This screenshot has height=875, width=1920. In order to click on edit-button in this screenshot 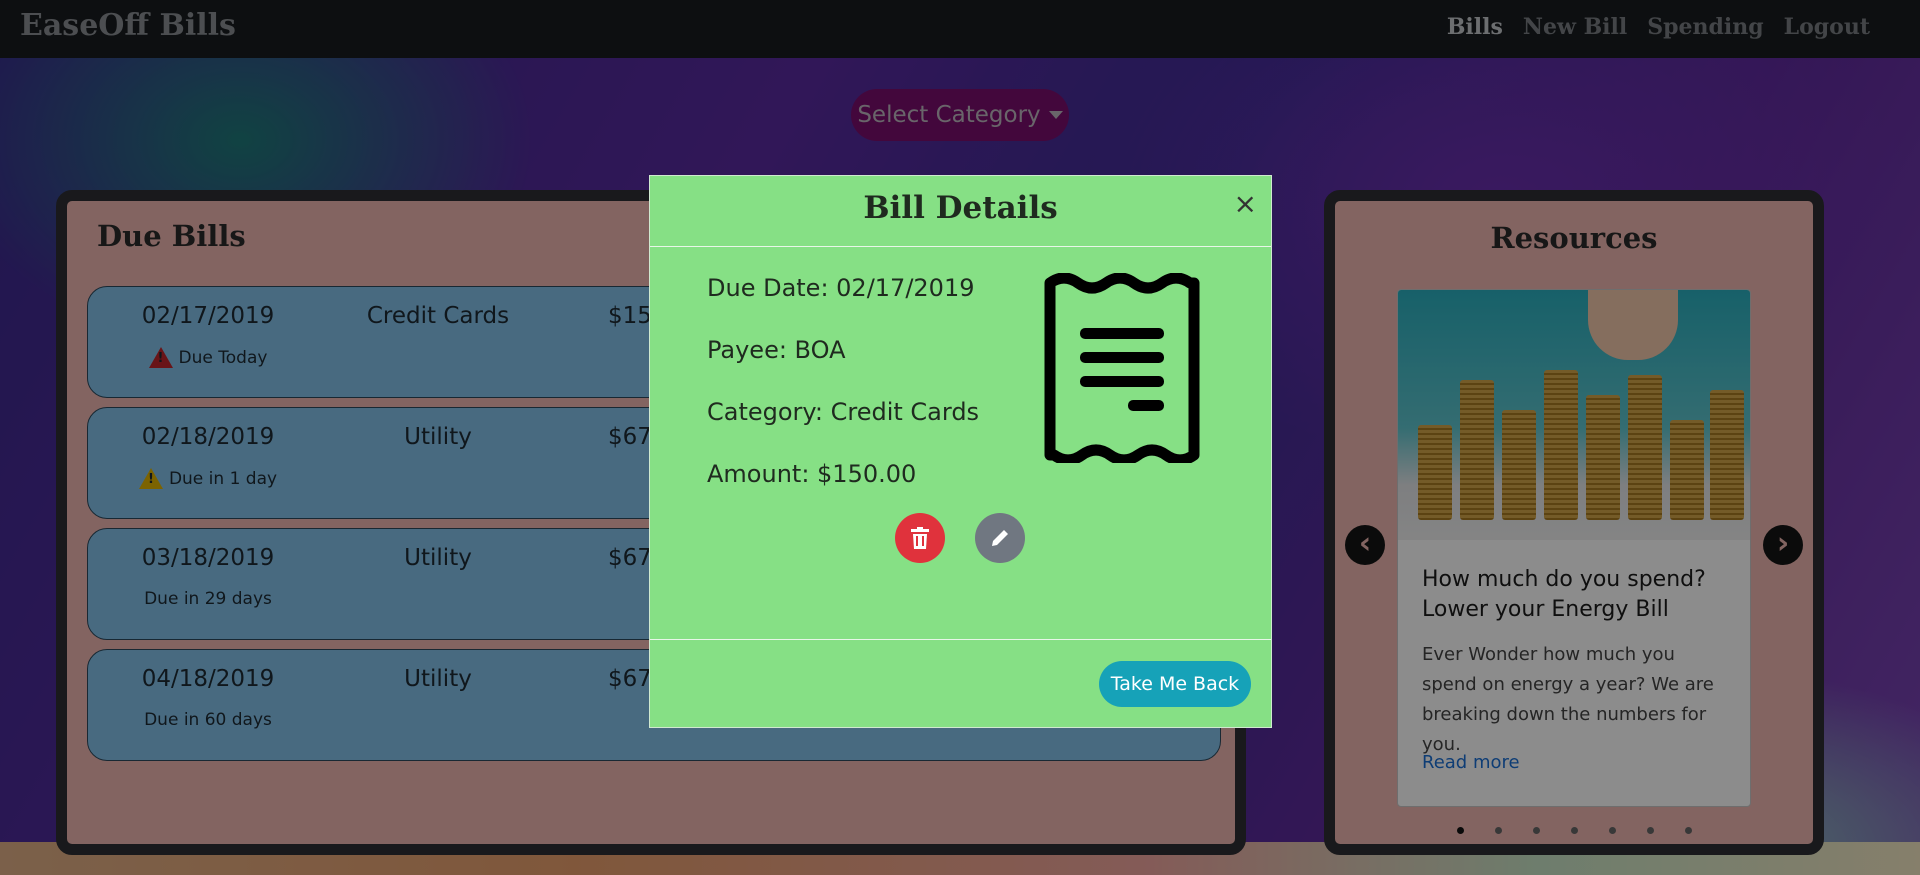, I will do `click(1000, 538)`.